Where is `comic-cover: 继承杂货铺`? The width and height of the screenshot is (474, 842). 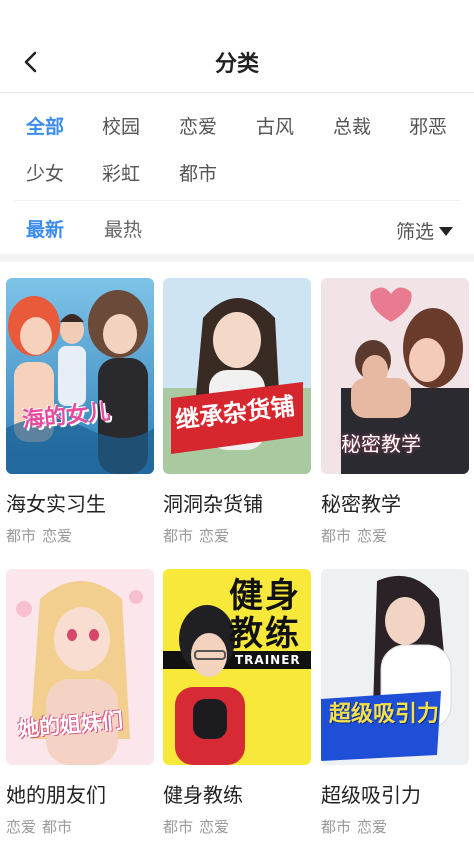 comic-cover: 继承杂货铺 is located at coordinates (237, 376).